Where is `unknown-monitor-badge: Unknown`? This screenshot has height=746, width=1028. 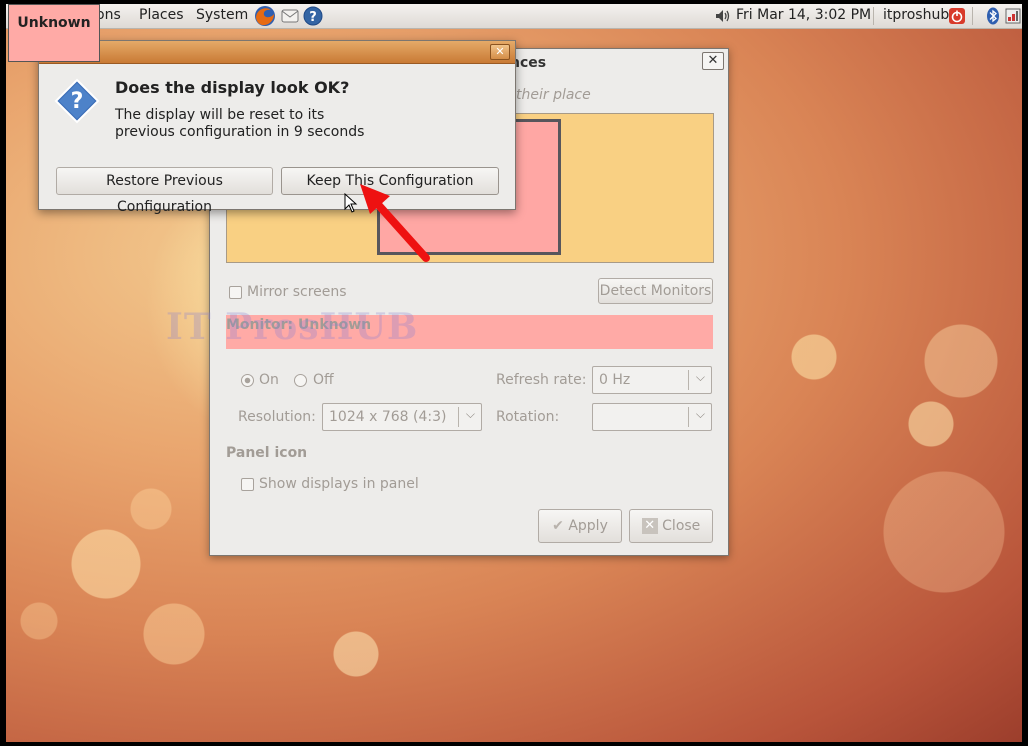
unknown-monitor-badge: Unknown is located at coordinates (54, 33).